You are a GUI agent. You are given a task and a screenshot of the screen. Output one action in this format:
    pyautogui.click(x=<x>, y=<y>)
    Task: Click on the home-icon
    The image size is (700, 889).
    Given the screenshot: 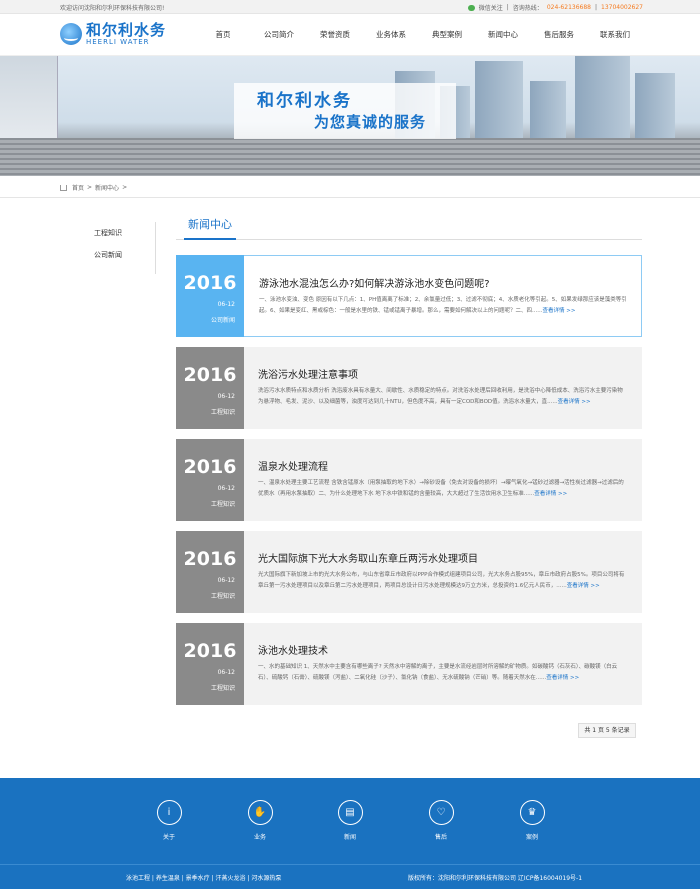 What is the action you would take?
    pyautogui.click(x=63, y=187)
    